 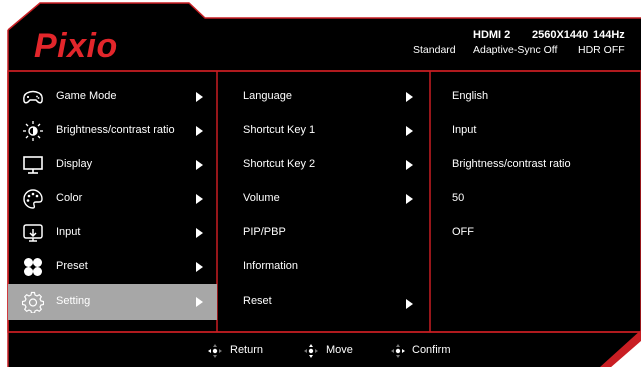 I want to click on submenu-item-shortcut-key-1: Shortcut Key 1, so click(x=323, y=131).